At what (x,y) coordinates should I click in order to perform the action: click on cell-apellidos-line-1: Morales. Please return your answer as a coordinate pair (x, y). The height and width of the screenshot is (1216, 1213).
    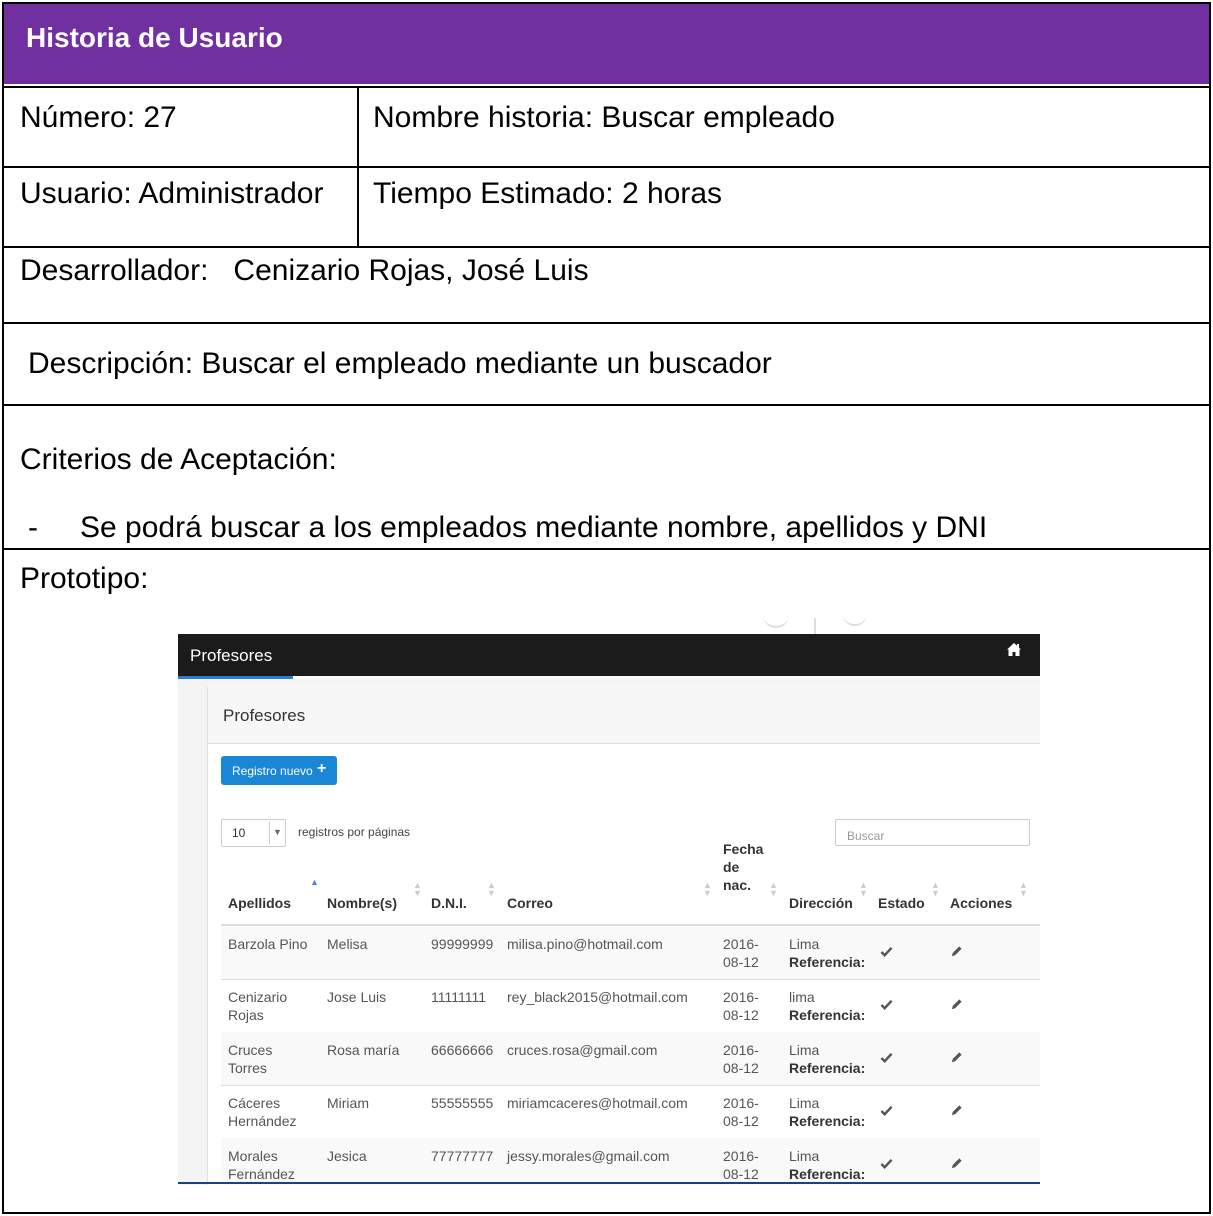
    Looking at the image, I should click on (253, 1156).